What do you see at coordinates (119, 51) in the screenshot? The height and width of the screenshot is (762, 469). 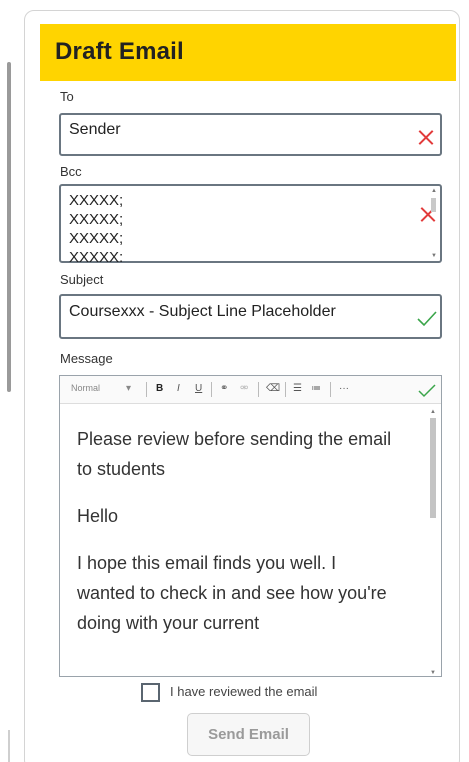 I see `page-title: Draft Email` at bounding box center [119, 51].